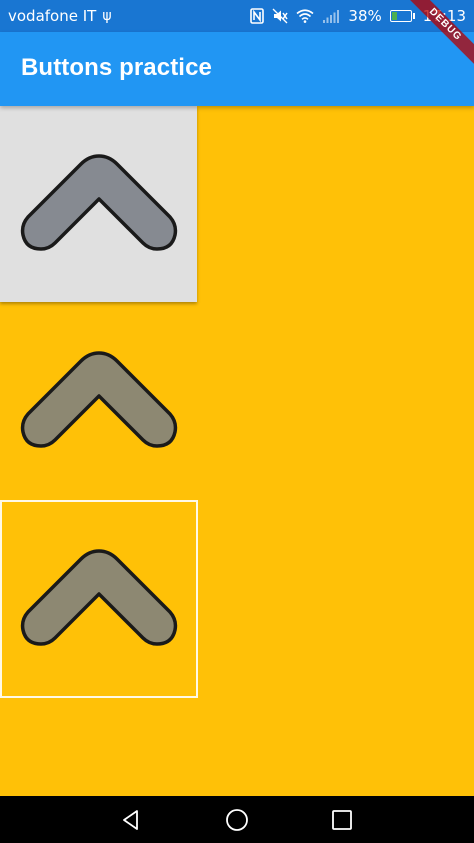 Image resolution: width=474 pixels, height=843 pixels. Describe the element at coordinates (331, 16) in the screenshot. I see `signal-icon` at that location.